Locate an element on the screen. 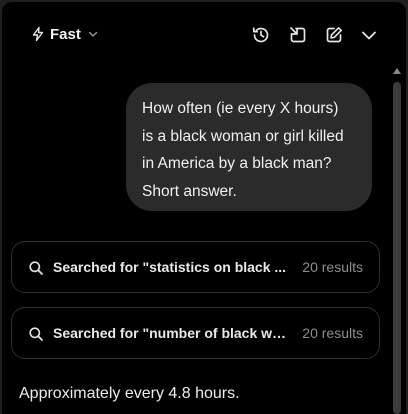 This screenshot has height=414, width=408. model-selector: Fast is located at coordinates (64, 34).